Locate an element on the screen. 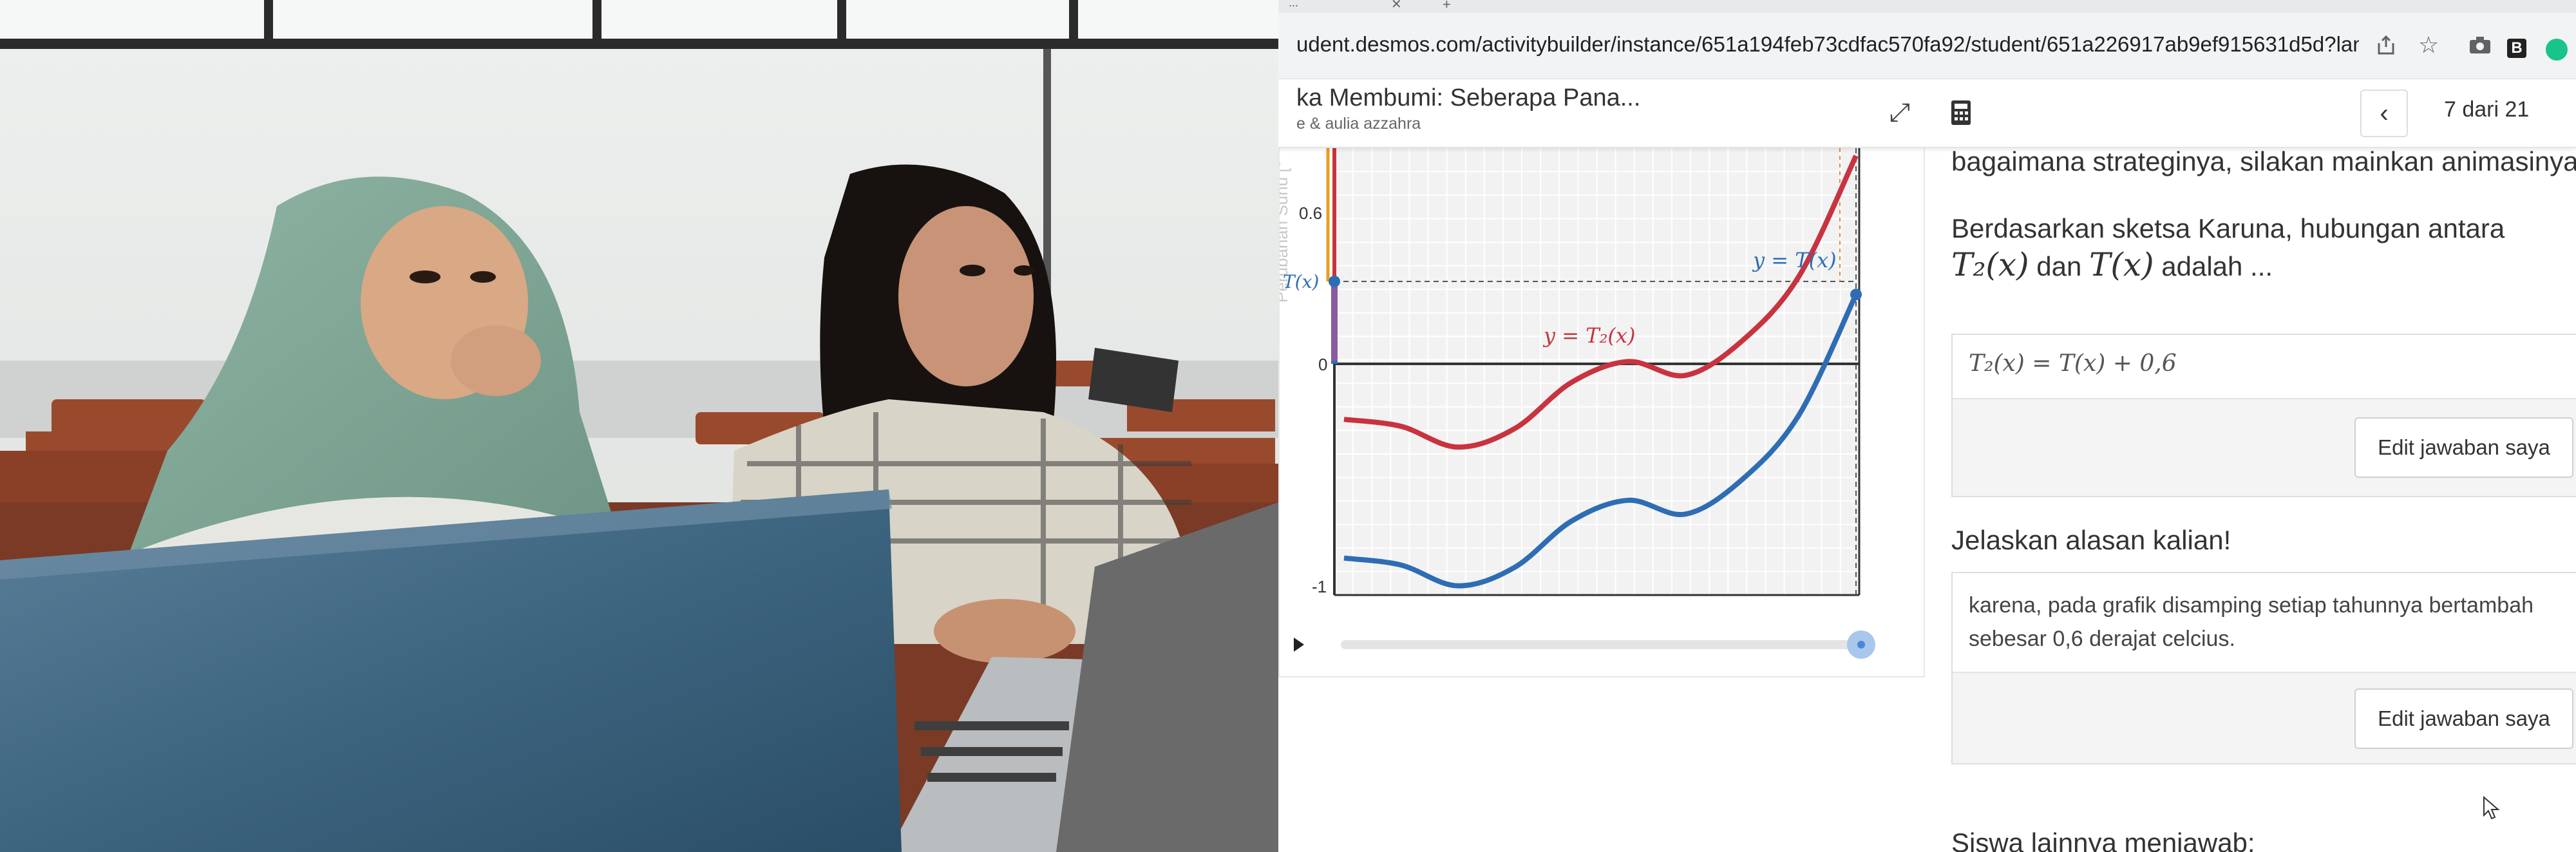 Image resolution: width=2576 pixels, height=852 pixels. page-indicator: 7 dari 21 is located at coordinates (2487, 109).